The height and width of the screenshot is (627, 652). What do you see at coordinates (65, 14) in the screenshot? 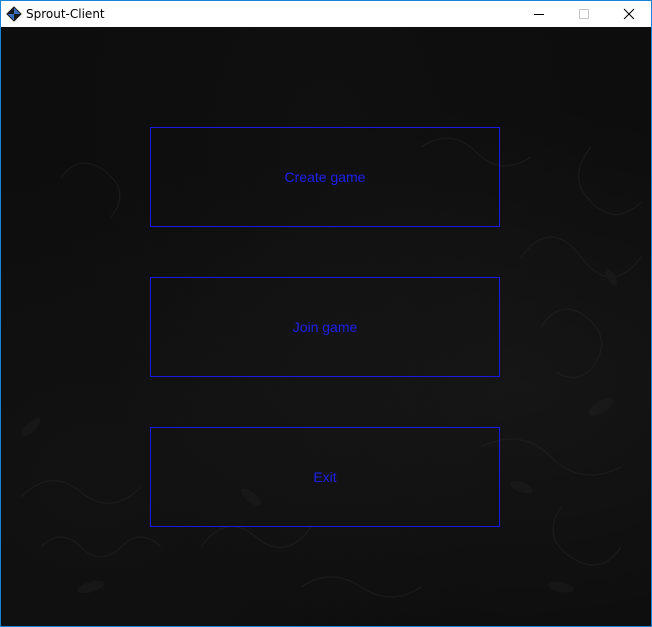
I see `window-title: Sprout-Client` at bounding box center [65, 14].